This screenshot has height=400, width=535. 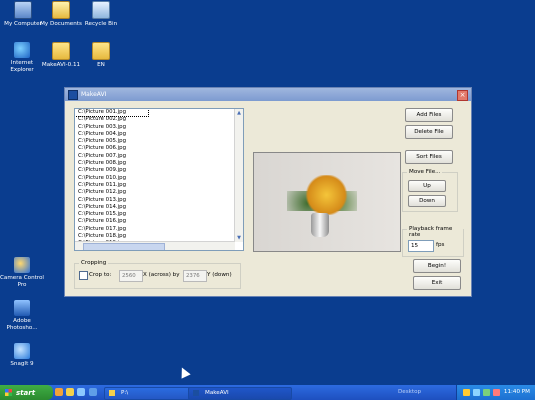 I want to click on down-button: Down, so click(x=427, y=201).